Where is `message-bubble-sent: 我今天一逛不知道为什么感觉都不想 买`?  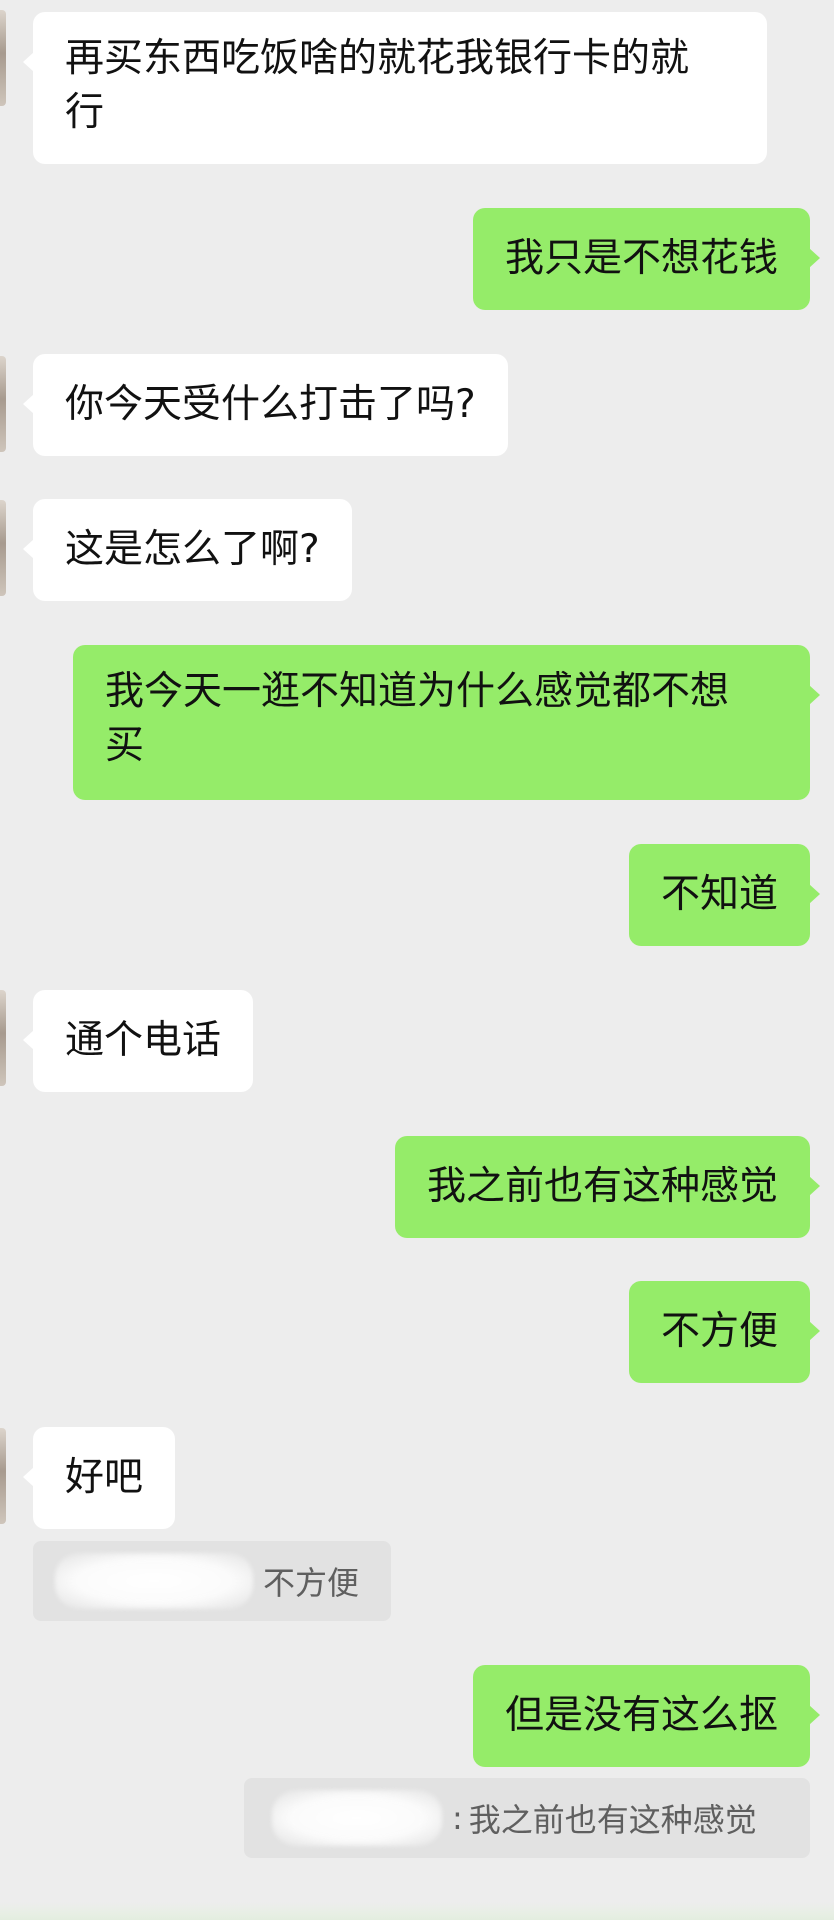
message-bubble-sent: 我今天一逛不知道为什么感觉都不想 买 is located at coordinates (446, 722).